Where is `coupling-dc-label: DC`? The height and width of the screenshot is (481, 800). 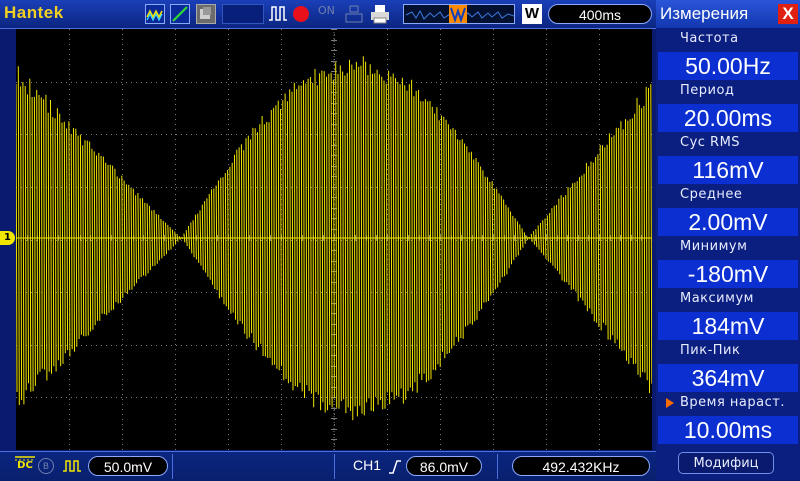 coupling-dc-label: DC is located at coordinates (25, 465).